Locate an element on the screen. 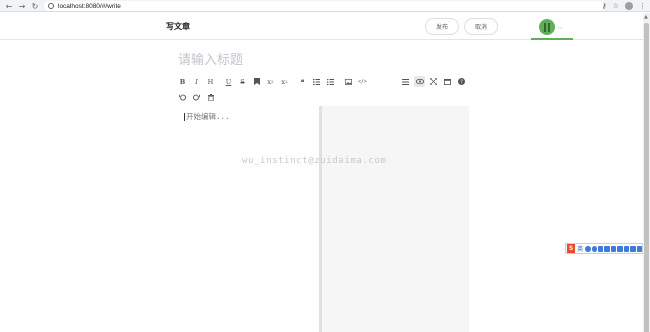  superscript-button: x2 is located at coordinates (270, 81).